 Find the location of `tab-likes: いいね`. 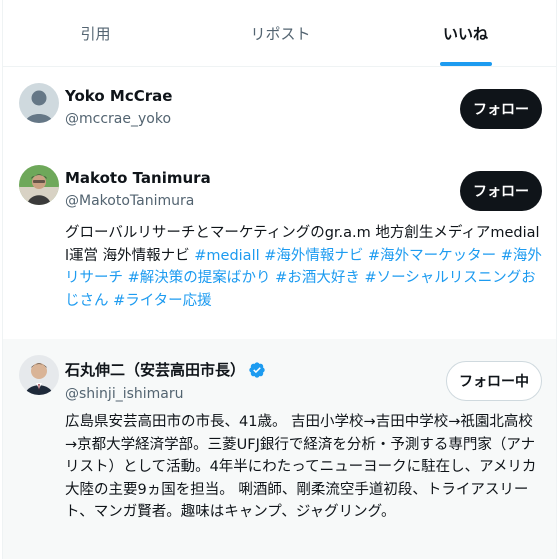

tab-likes: いいね is located at coordinates (464, 33).